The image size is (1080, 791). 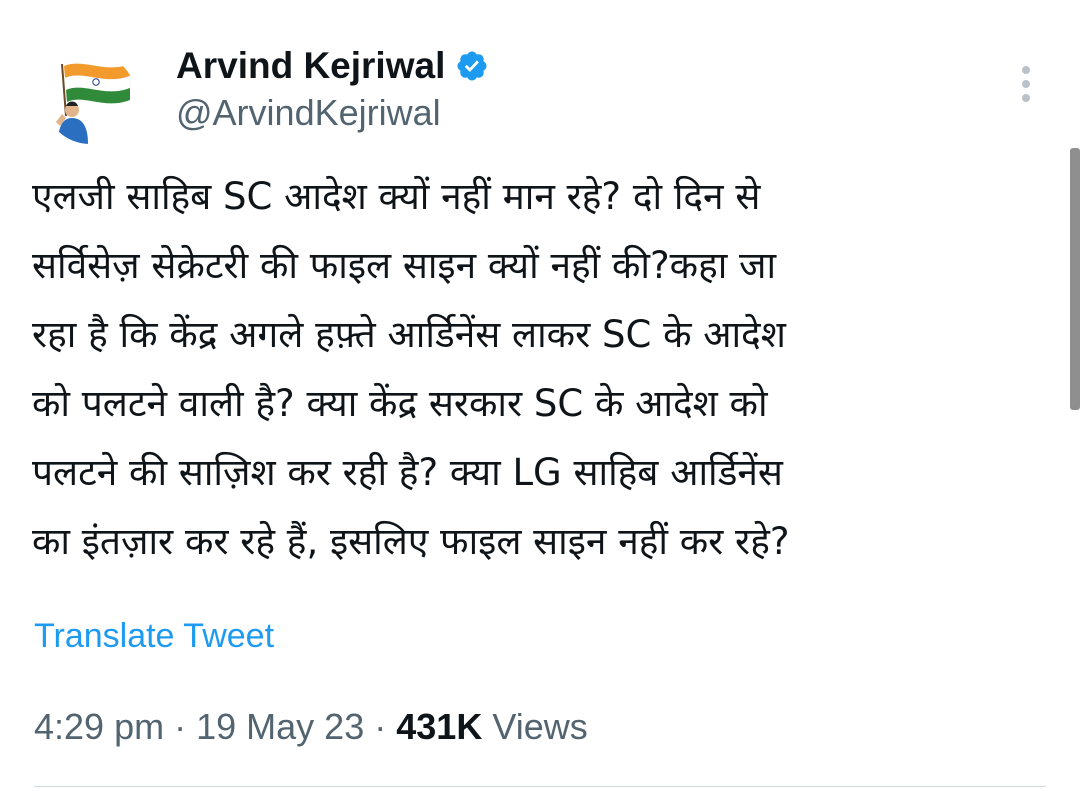 What do you see at coordinates (310, 66) in the screenshot?
I see `display-name: Arvind Kejriwal` at bounding box center [310, 66].